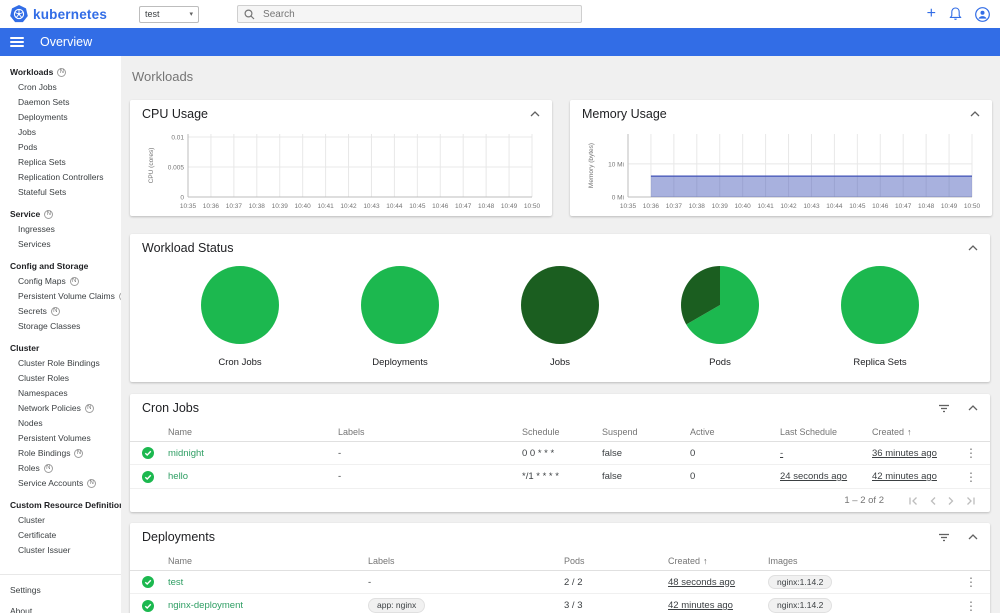 The width and height of the screenshot is (1000, 613). I want to click on sidebar-item: Workloads N, so click(60, 72).